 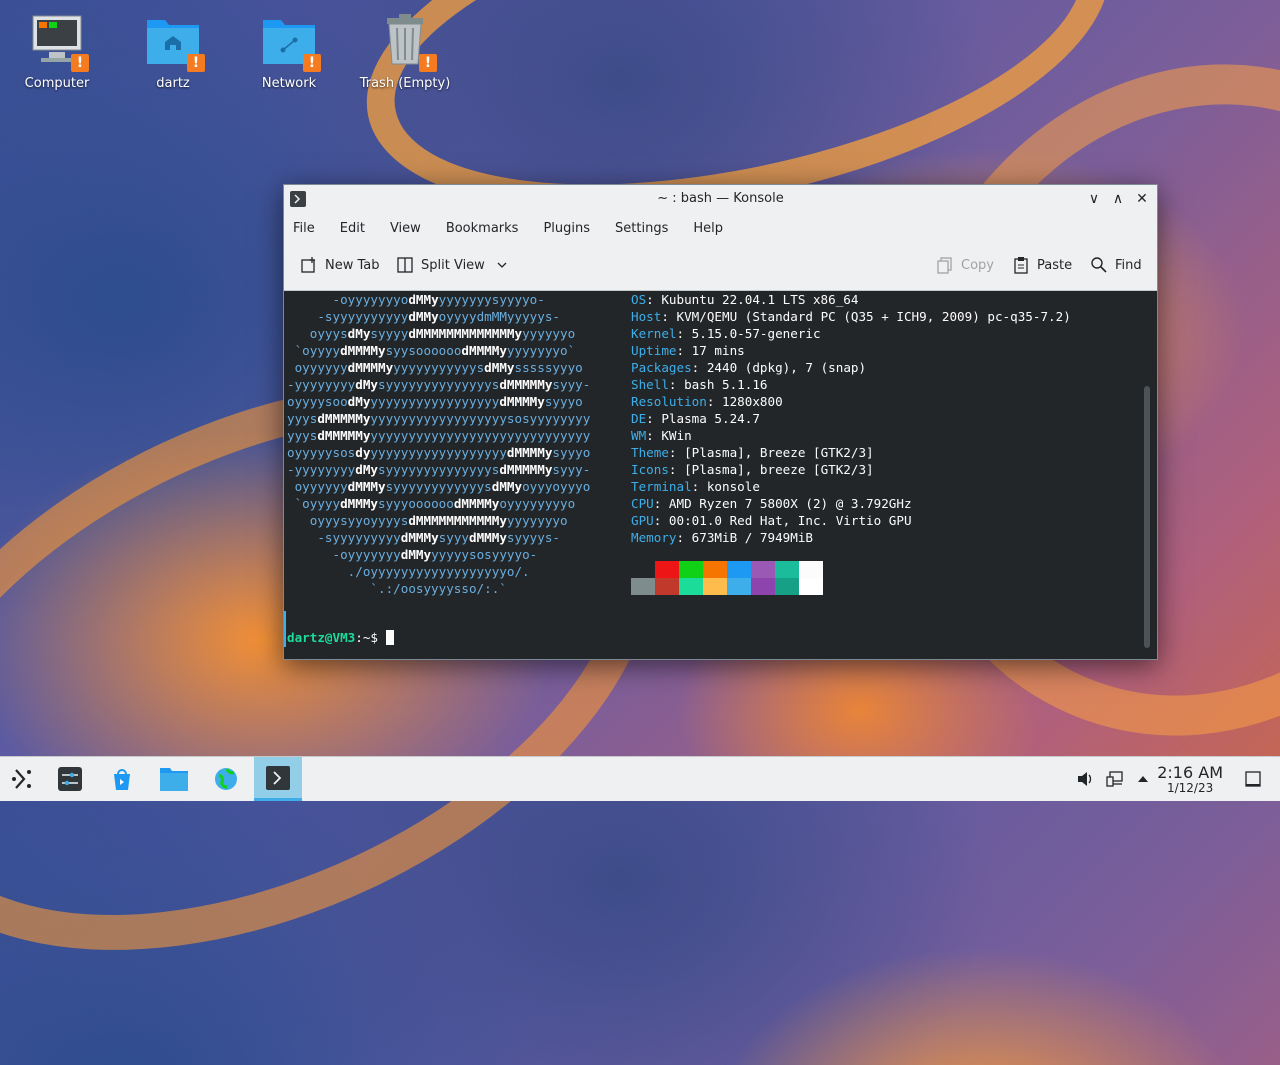 What do you see at coordinates (851, 520) in the screenshot?
I see `info-line: GPU: 00:01.0 Red Hat, Inc. Virtio GPU` at bounding box center [851, 520].